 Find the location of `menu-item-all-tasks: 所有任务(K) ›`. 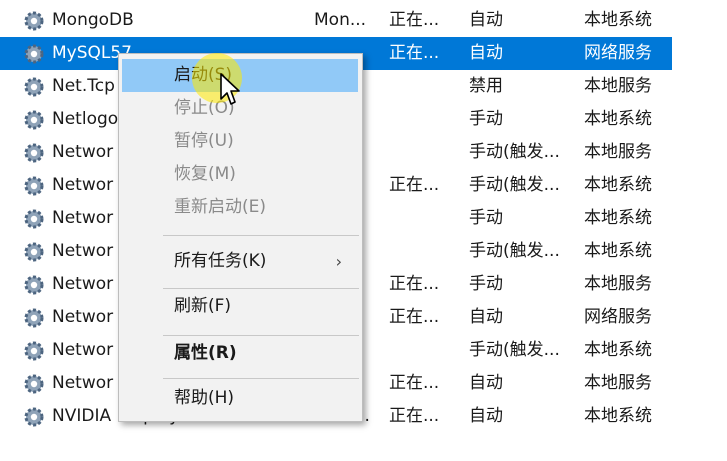

menu-item-all-tasks: 所有任务(K) › is located at coordinates (240, 261).